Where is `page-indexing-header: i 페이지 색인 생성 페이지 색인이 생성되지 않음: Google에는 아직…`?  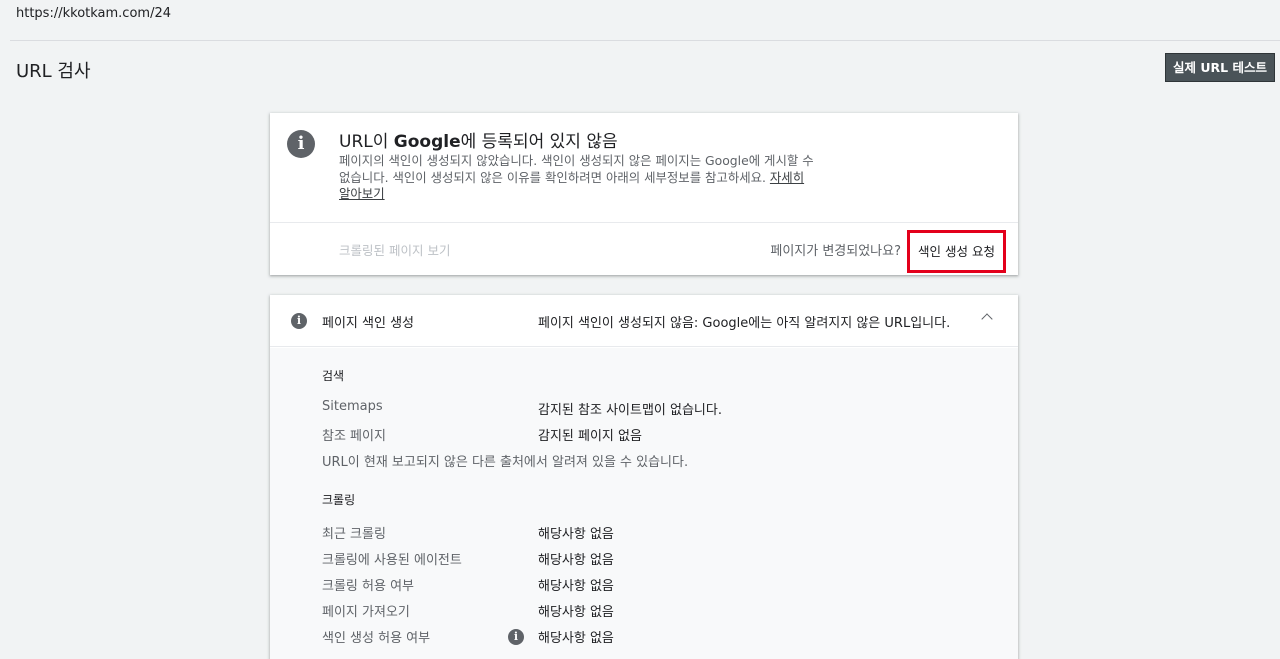 page-indexing-header: i 페이지 색인 생성 페이지 색인이 생성되지 않음: Google에는 아직… is located at coordinates (644, 321).